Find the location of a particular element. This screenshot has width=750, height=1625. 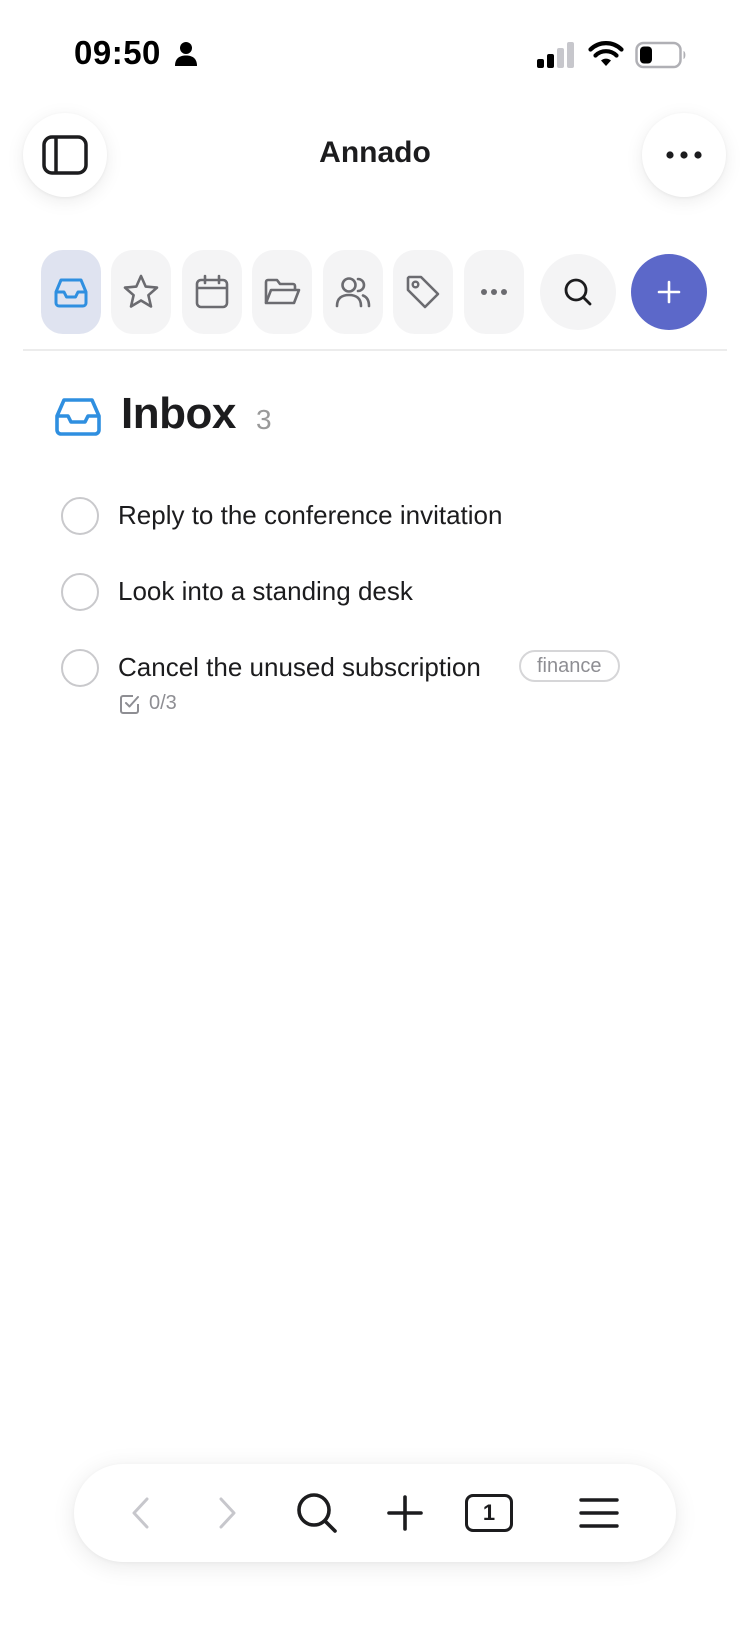

tab-more is located at coordinates (494, 292).